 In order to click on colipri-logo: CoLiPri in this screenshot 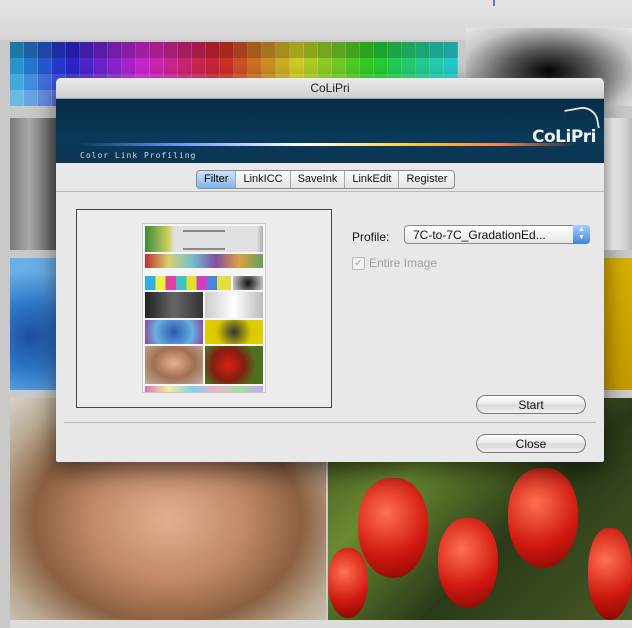, I will do `click(564, 137)`.